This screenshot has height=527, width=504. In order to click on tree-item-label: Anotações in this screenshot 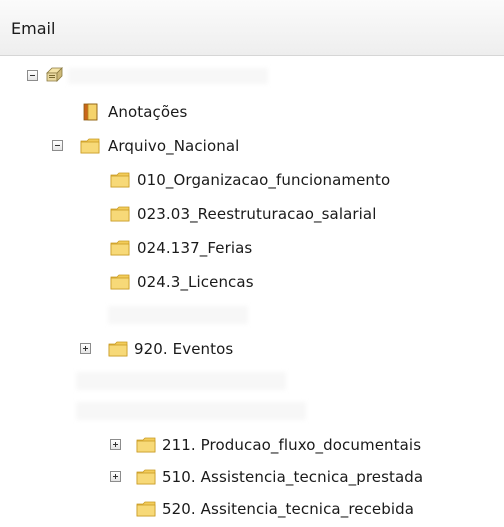, I will do `click(148, 112)`.